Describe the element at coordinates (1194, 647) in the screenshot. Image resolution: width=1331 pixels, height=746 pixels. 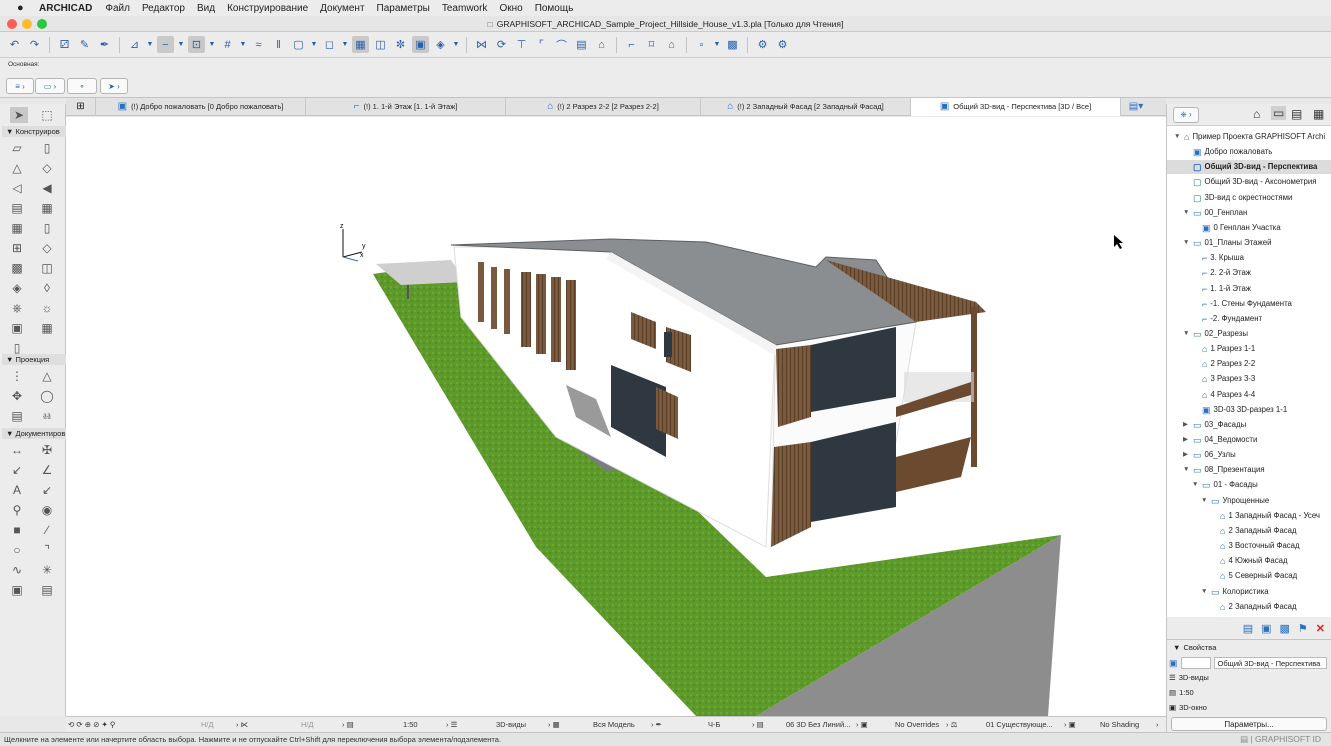
I see `properties-header: ▼ Свойства` at that location.